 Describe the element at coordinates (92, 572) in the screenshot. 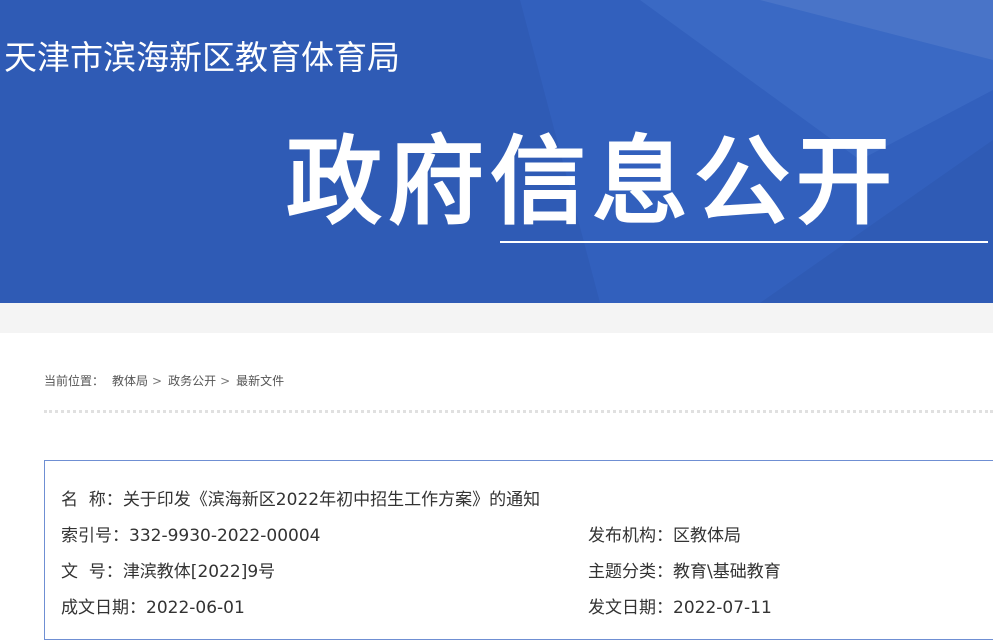

I see `doc-number-label: 文 号：` at that location.